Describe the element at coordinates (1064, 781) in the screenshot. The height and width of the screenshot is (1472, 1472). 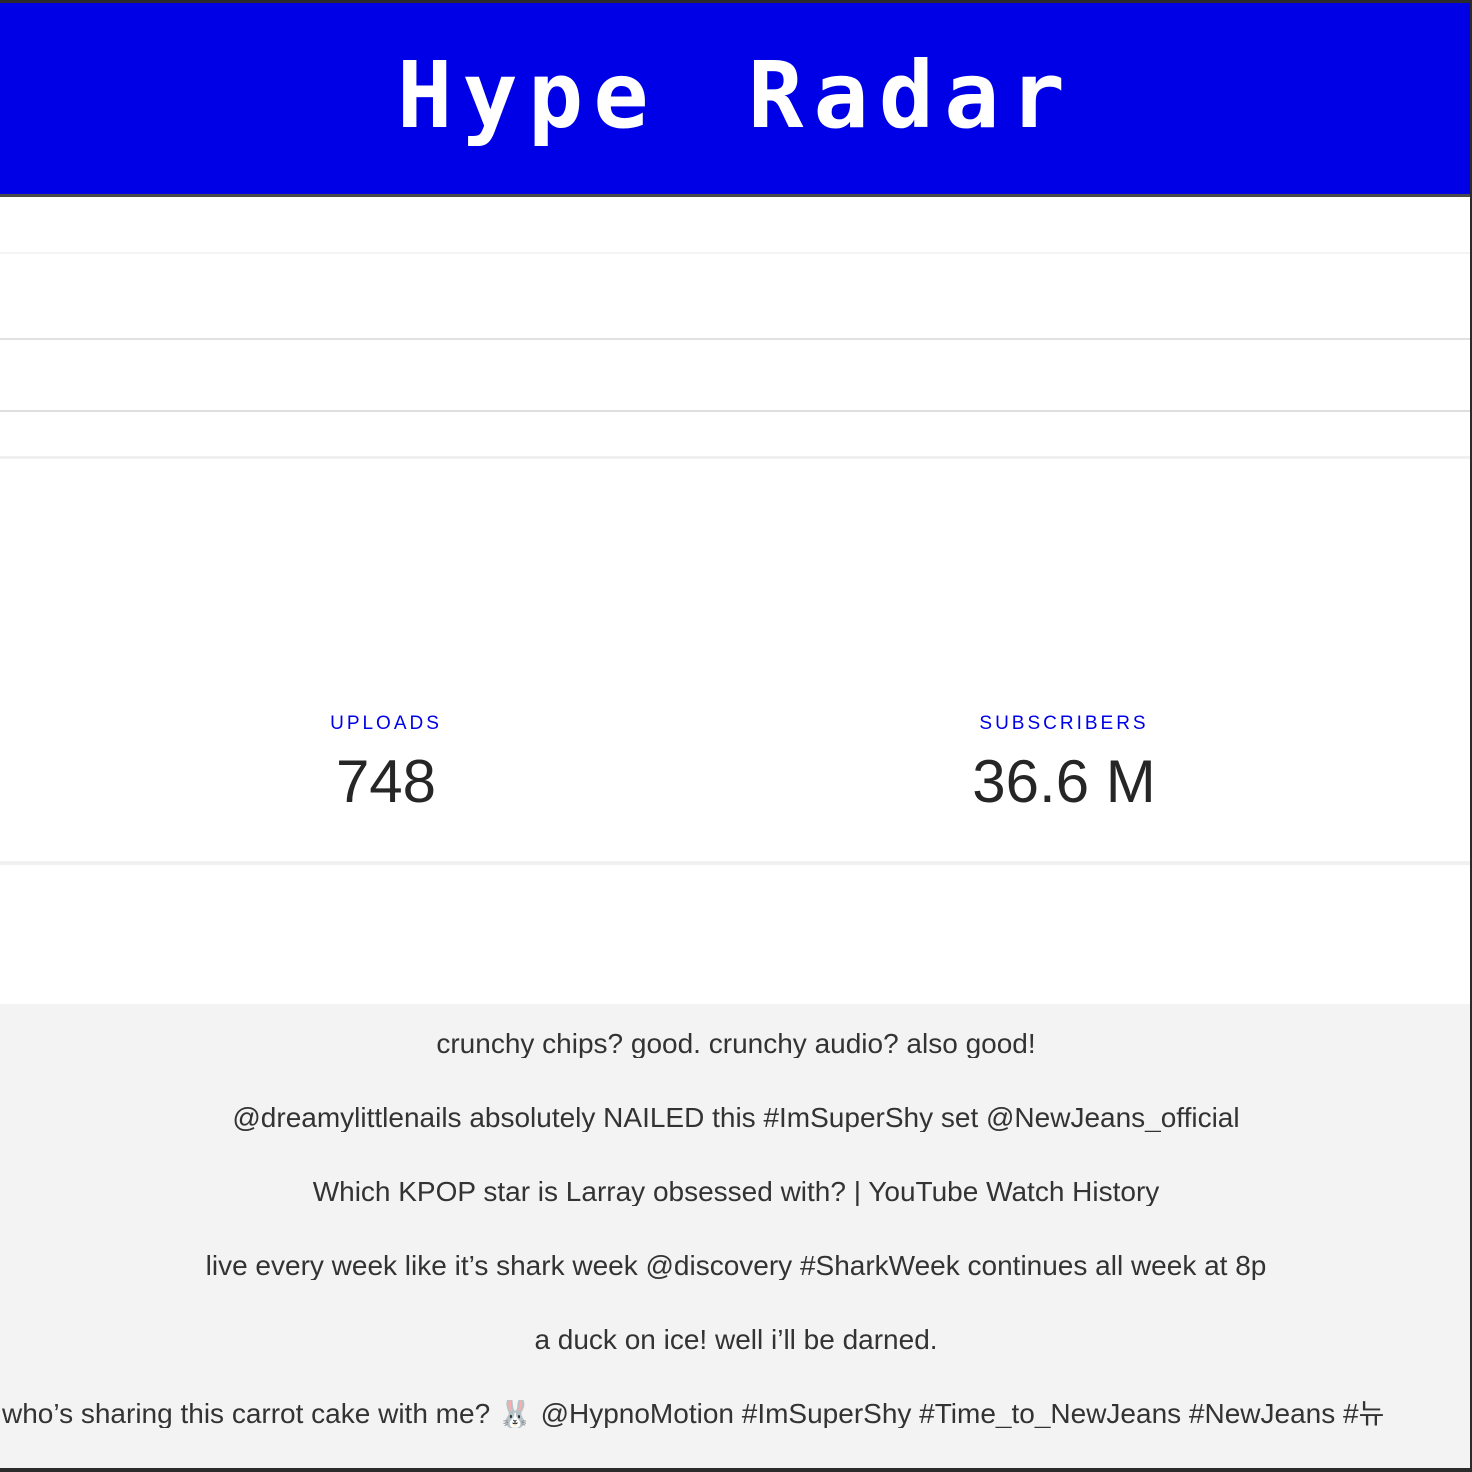
I see `subscribers-value: 36.6 M` at that location.